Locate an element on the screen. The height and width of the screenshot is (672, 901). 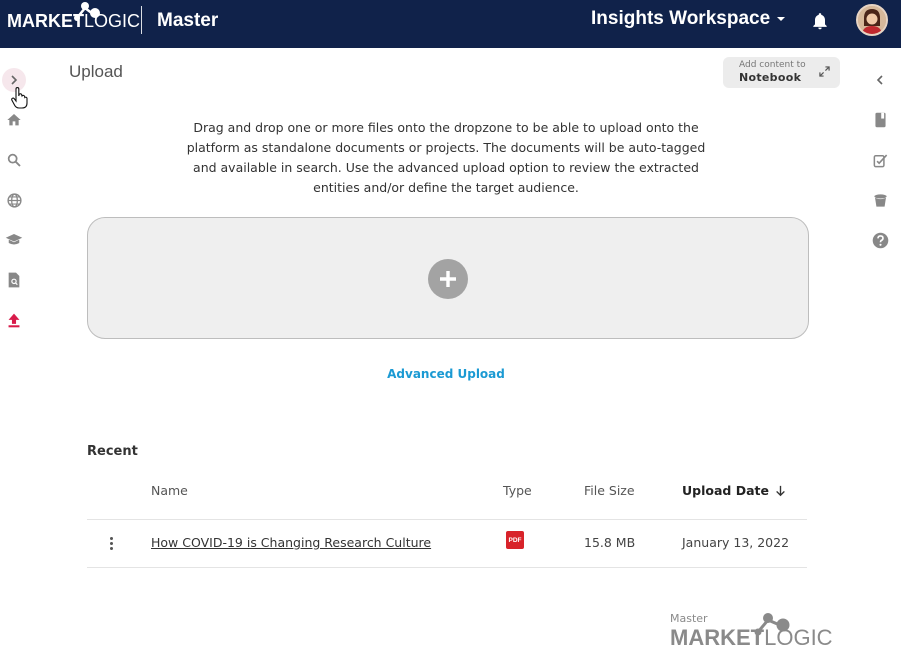
help-icon is located at coordinates (880, 240).